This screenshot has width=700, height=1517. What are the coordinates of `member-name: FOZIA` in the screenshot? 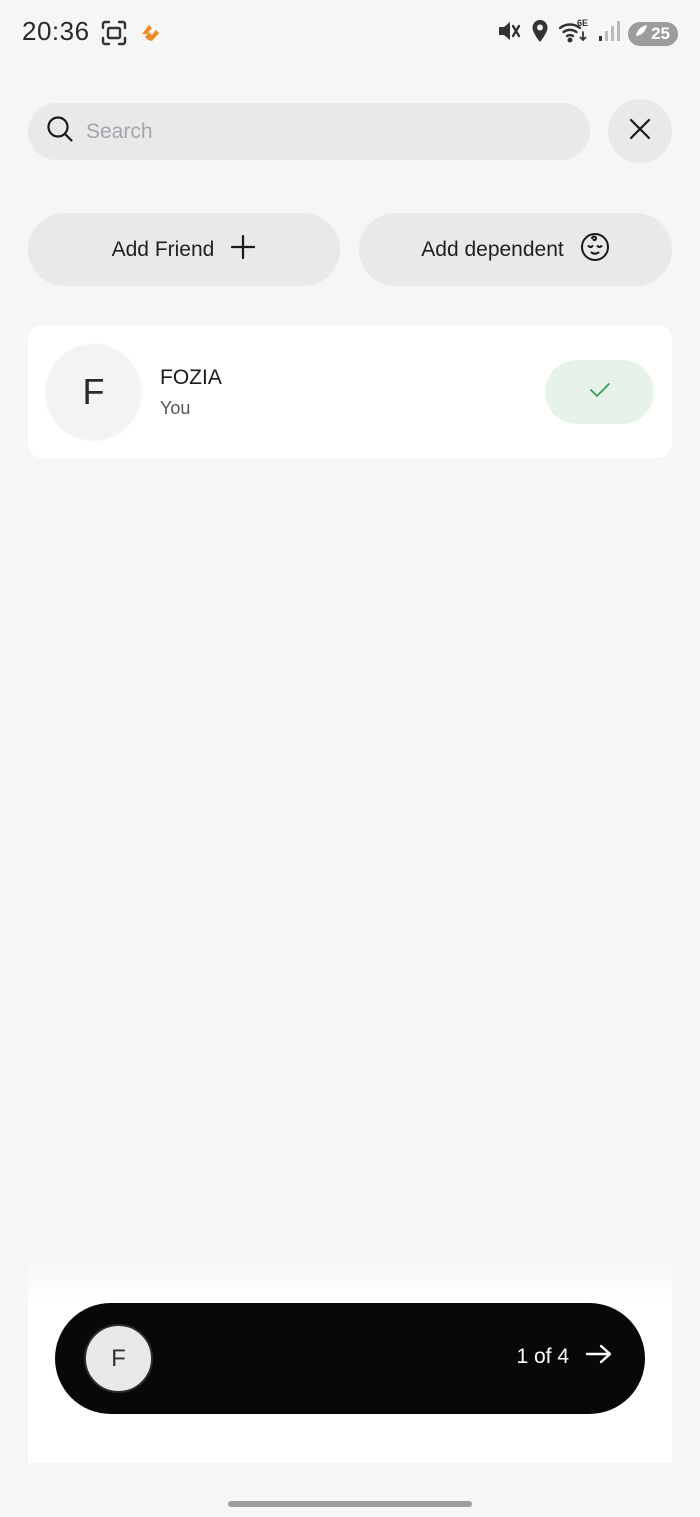 It's located at (191, 377).